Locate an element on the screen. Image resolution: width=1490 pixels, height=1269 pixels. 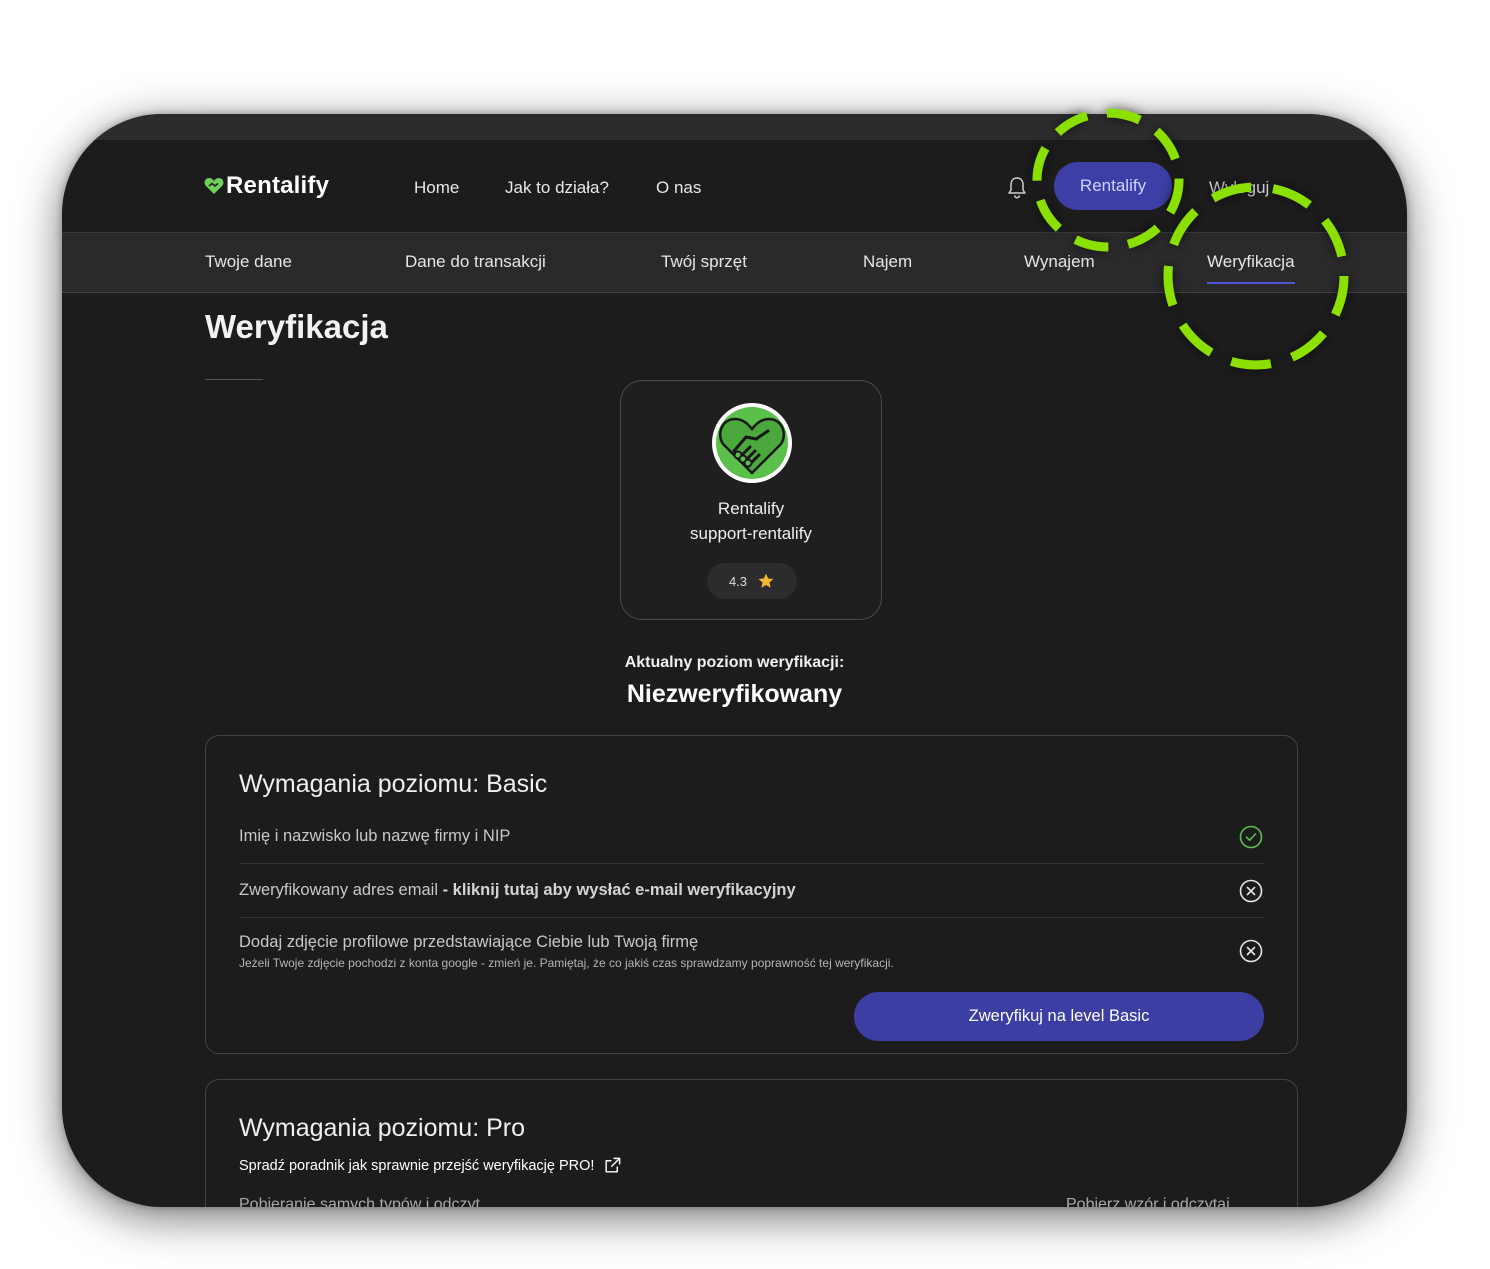
nav-about: O nas is located at coordinates (678, 188).